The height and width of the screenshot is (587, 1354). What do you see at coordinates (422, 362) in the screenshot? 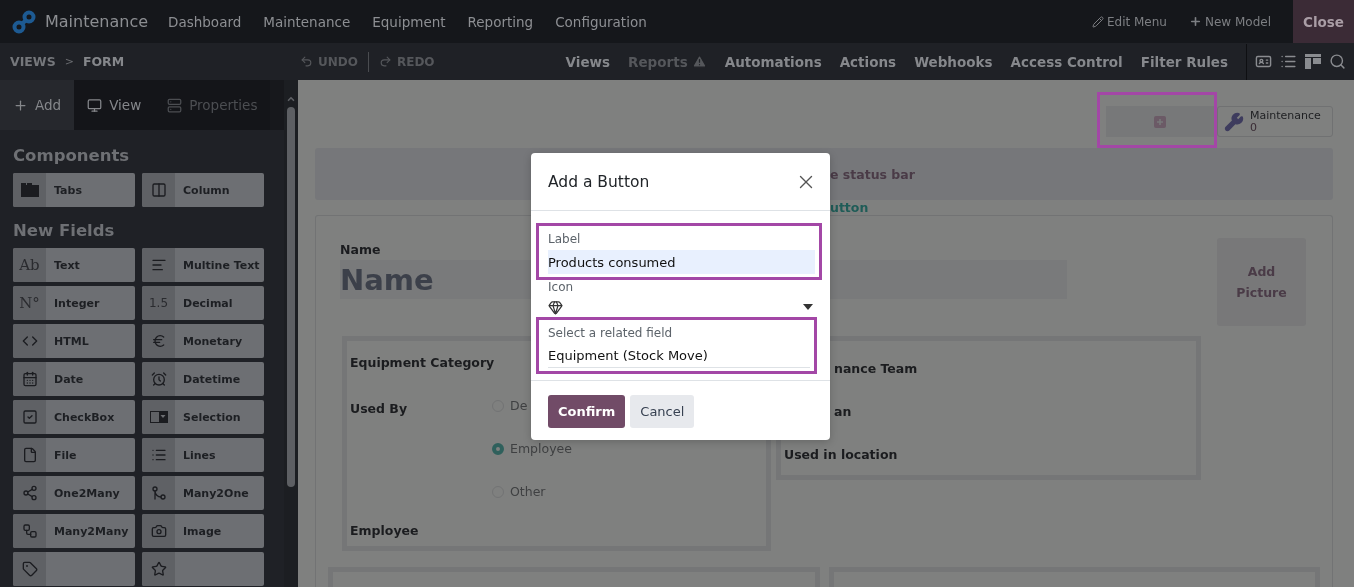
I see `field-label: Equipment Category` at bounding box center [422, 362].